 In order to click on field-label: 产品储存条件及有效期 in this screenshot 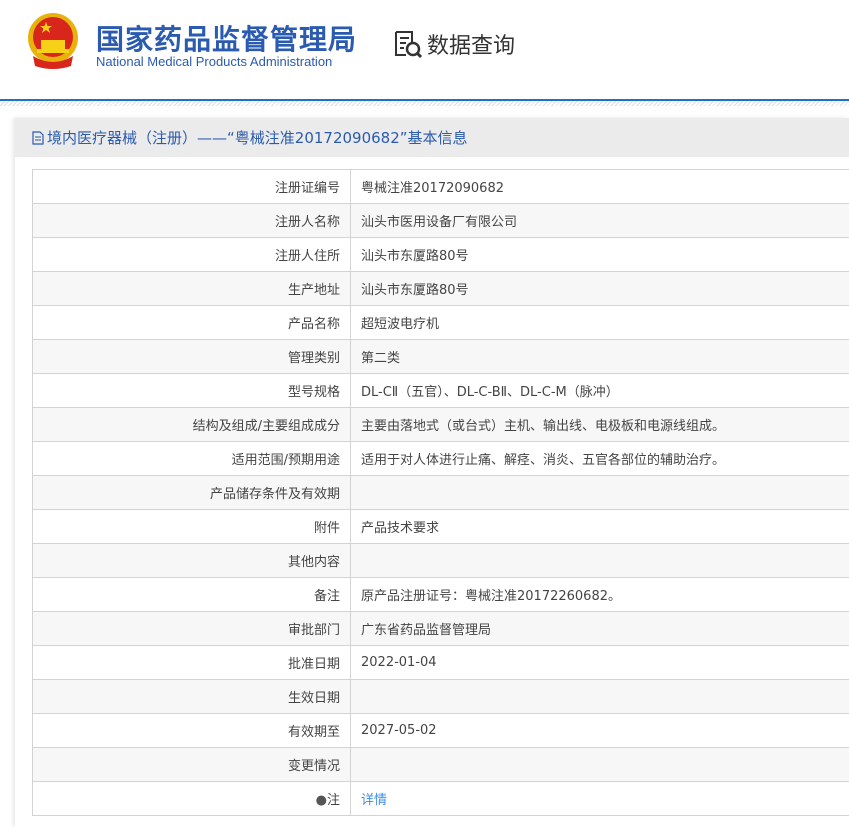, I will do `click(191, 492)`.